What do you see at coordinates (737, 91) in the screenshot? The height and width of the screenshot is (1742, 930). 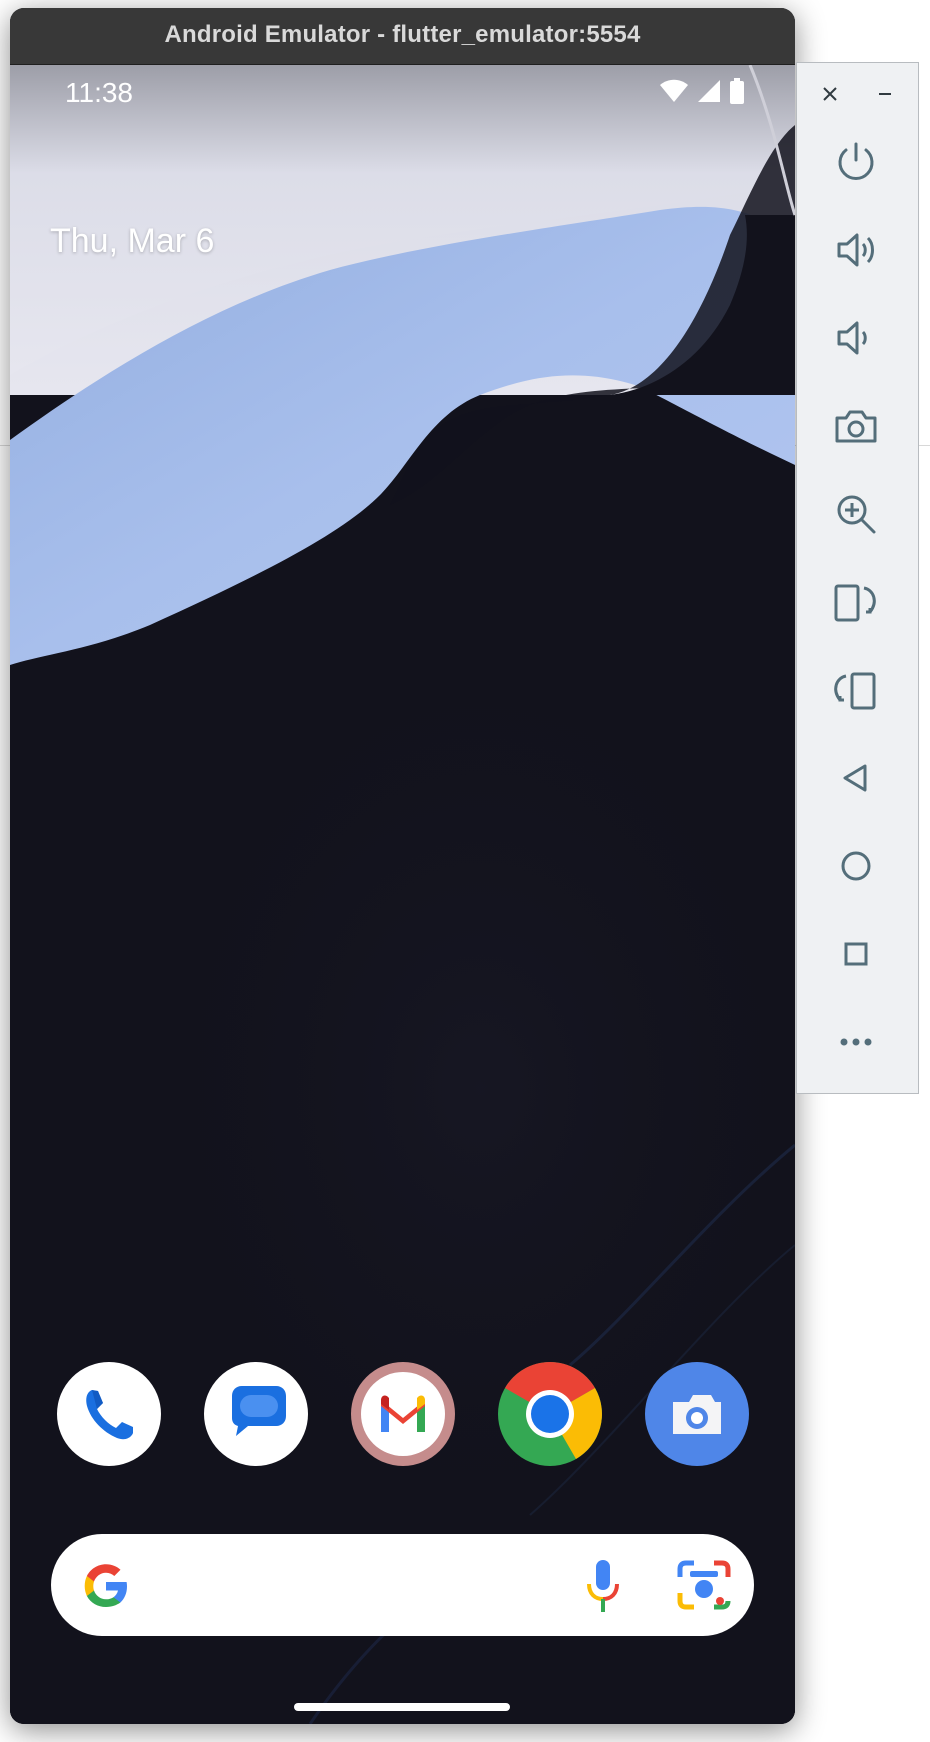 I see `battery-icon` at bounding box center [737, 91].